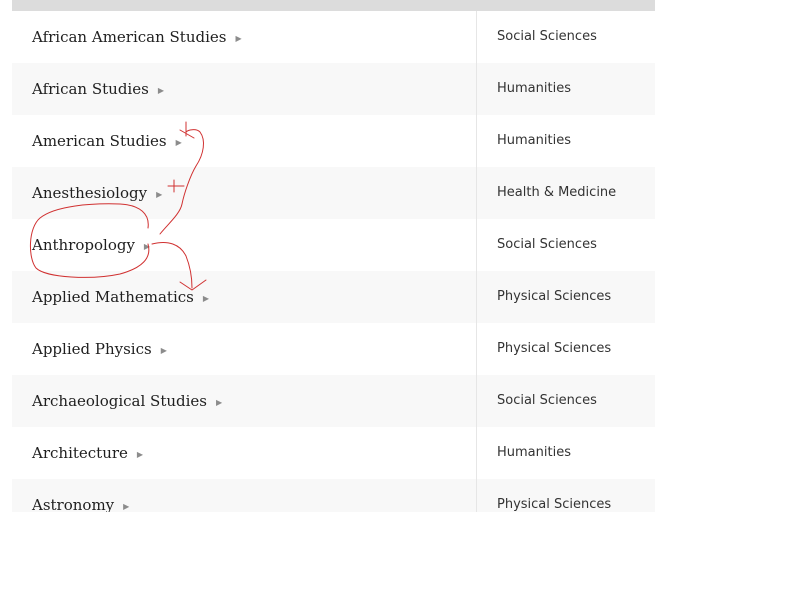 The height and width of the screenshot is (600, 800). Describe the element at coordinates (333, 297) in the screenshot. I see `table-row: Applied Mathematics ▶ Physical Sciences` at that location.